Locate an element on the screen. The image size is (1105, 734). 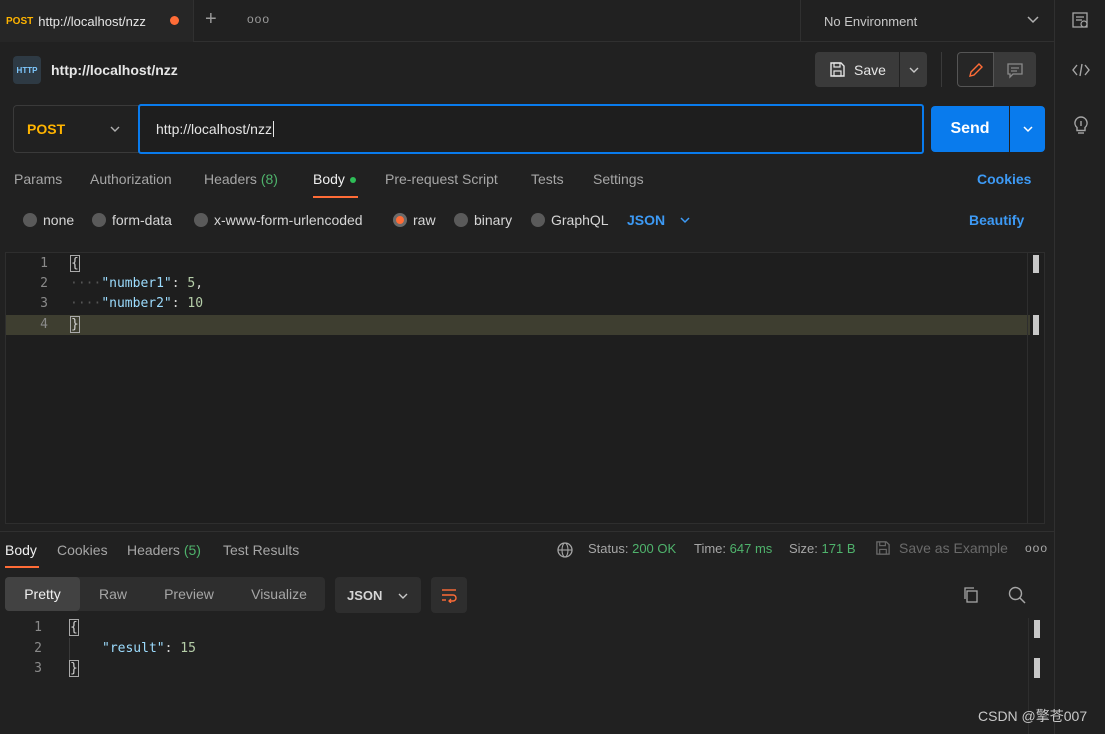
editor-scrollbar-thumb is located at coordinates (1036, 264).